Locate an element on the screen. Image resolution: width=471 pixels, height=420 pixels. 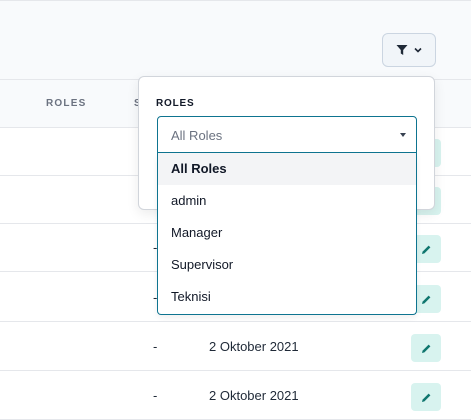
edit-button is located at coordinates (426, 348).